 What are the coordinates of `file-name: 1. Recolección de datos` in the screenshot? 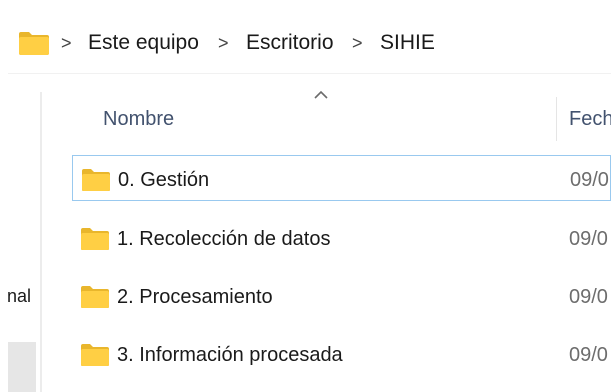 It's located at (224, 239).